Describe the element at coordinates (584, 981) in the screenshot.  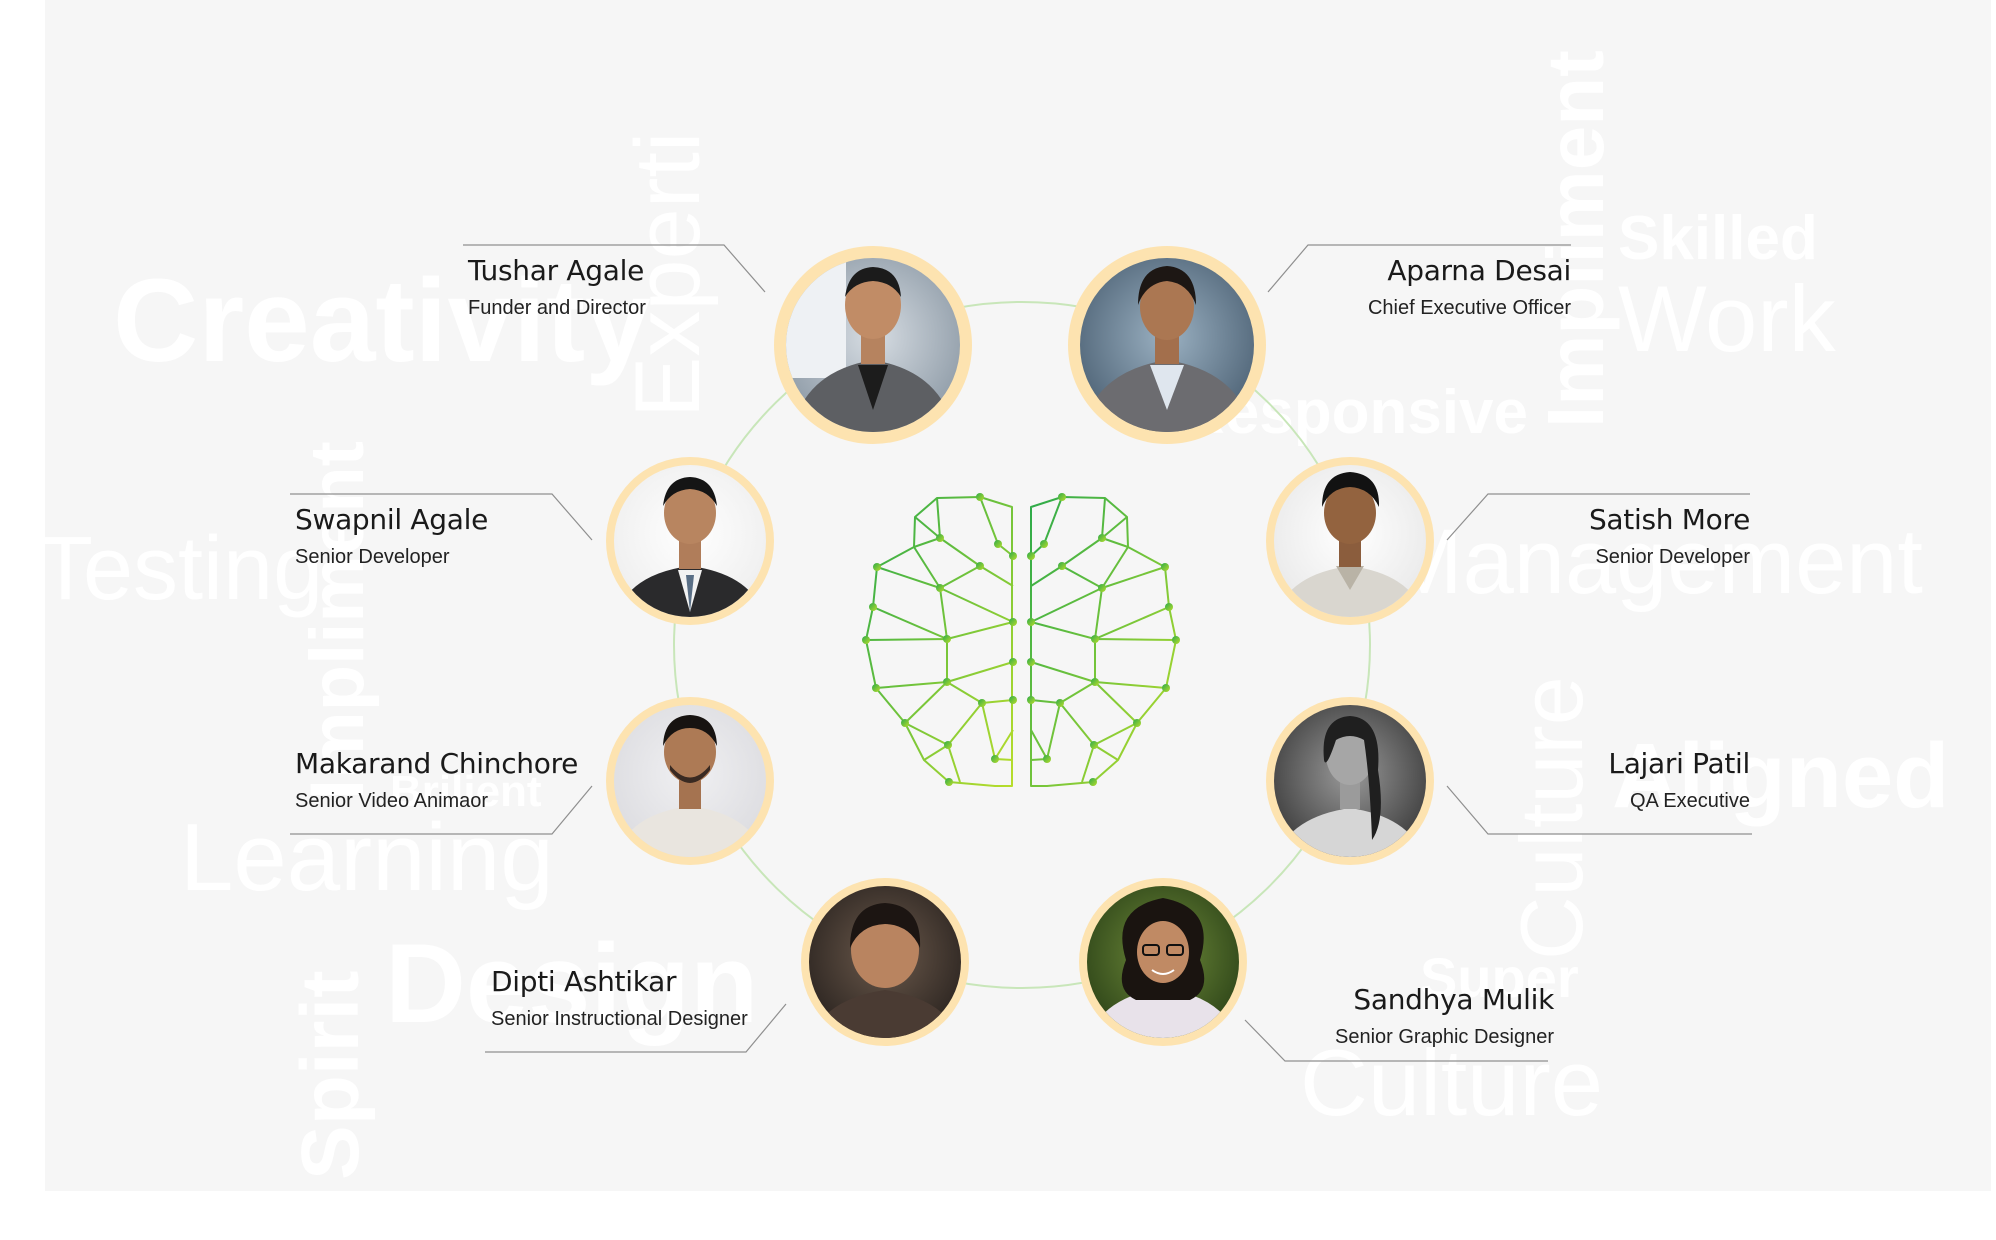
I see `member-name: Dipti Ashtikar` at that location.